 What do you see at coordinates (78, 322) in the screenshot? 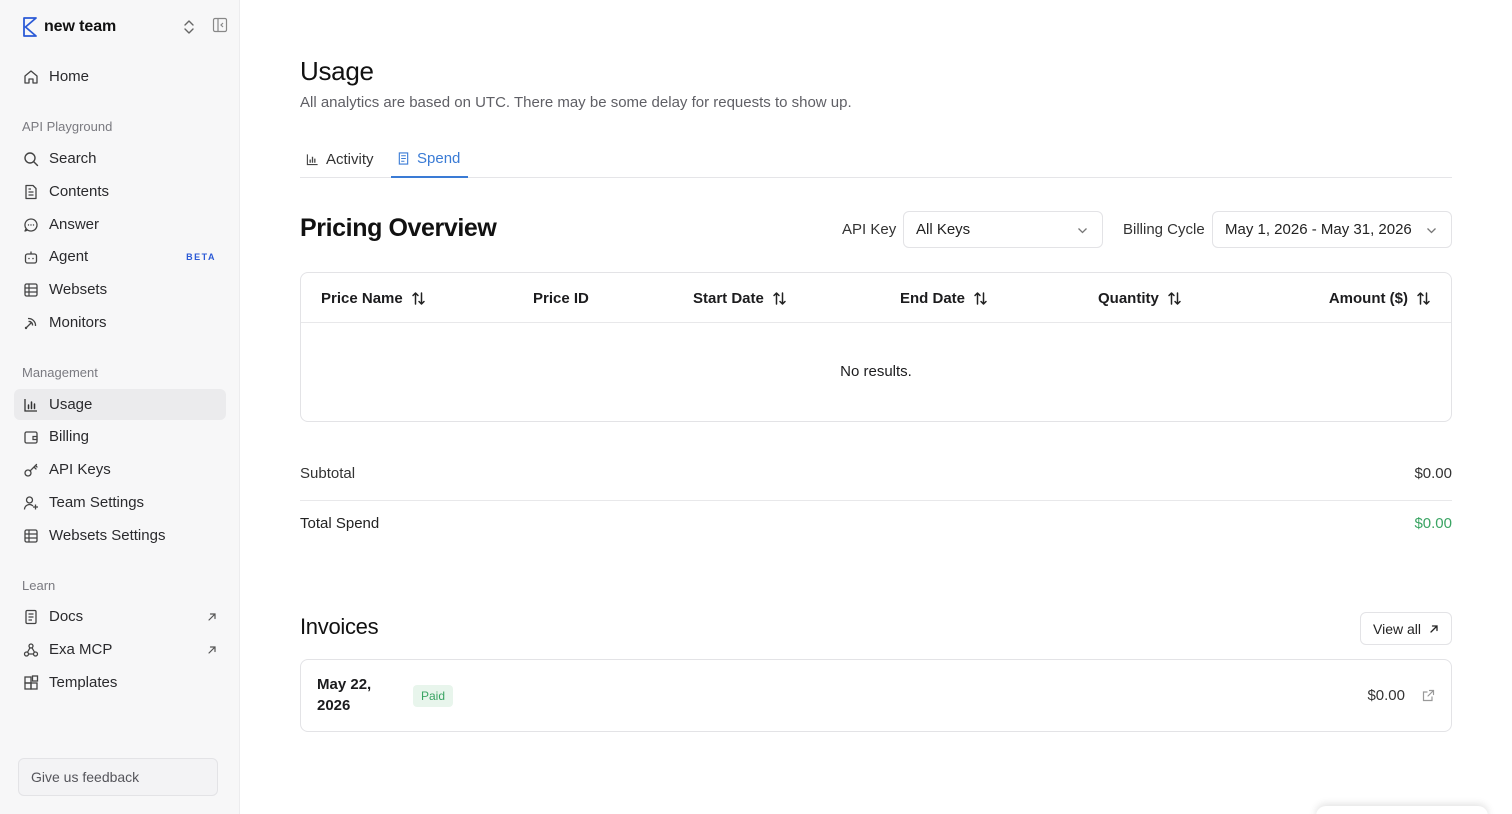
I see `sidebar-item-label: Monitors` at bounding box center [78, 322].